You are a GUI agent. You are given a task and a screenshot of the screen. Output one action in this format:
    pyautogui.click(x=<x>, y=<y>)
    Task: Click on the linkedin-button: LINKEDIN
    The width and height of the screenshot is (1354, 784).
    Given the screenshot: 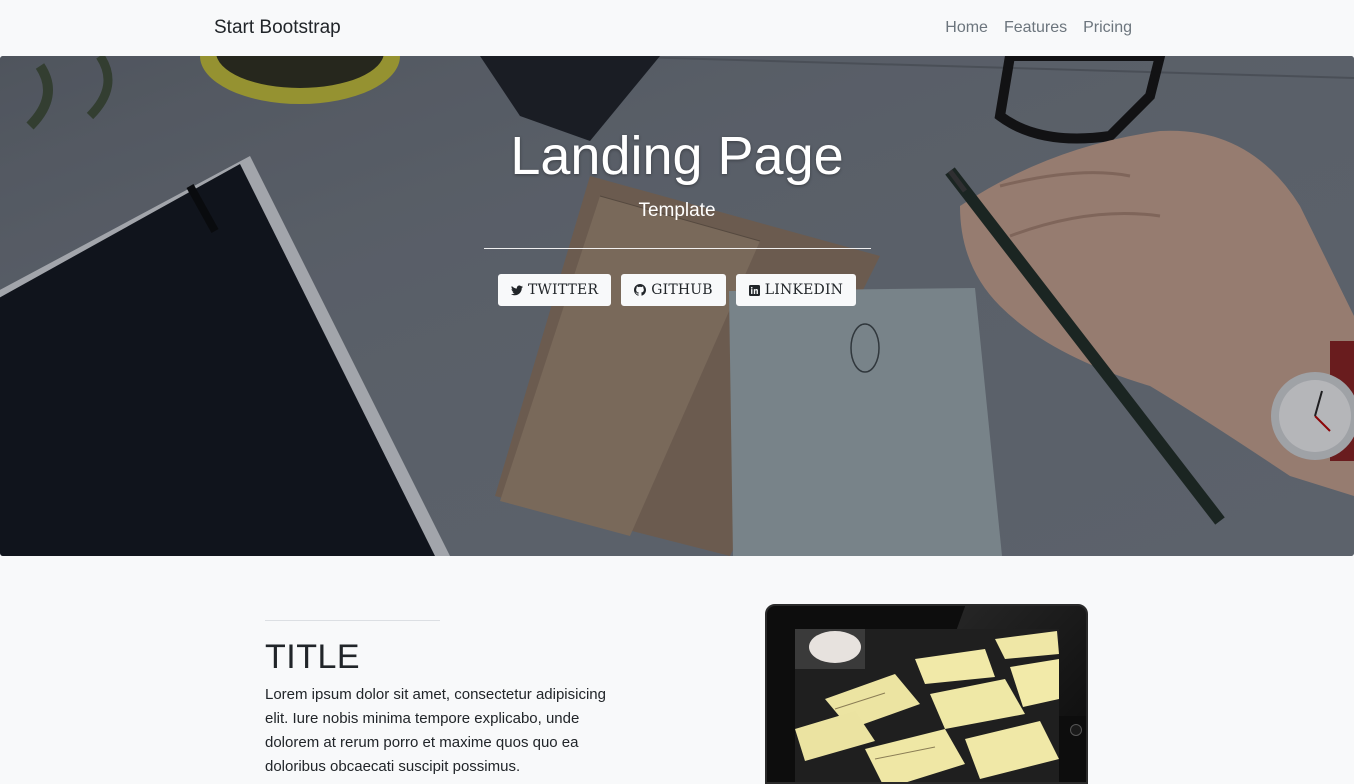 What is the action you would take?
    pyautogui.click(x=796, y=290)
    